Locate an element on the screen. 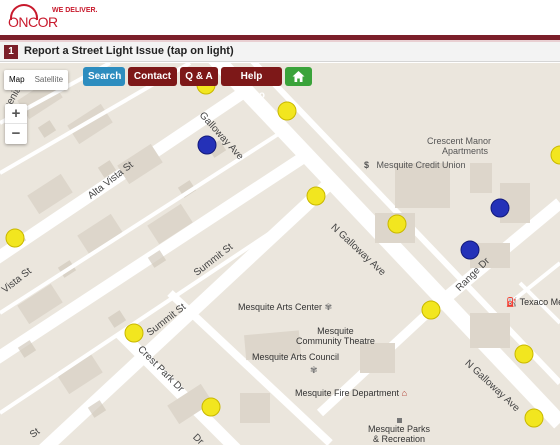  poi-parks-line1: Mesquite Parks is located at coordinates (399, 429).